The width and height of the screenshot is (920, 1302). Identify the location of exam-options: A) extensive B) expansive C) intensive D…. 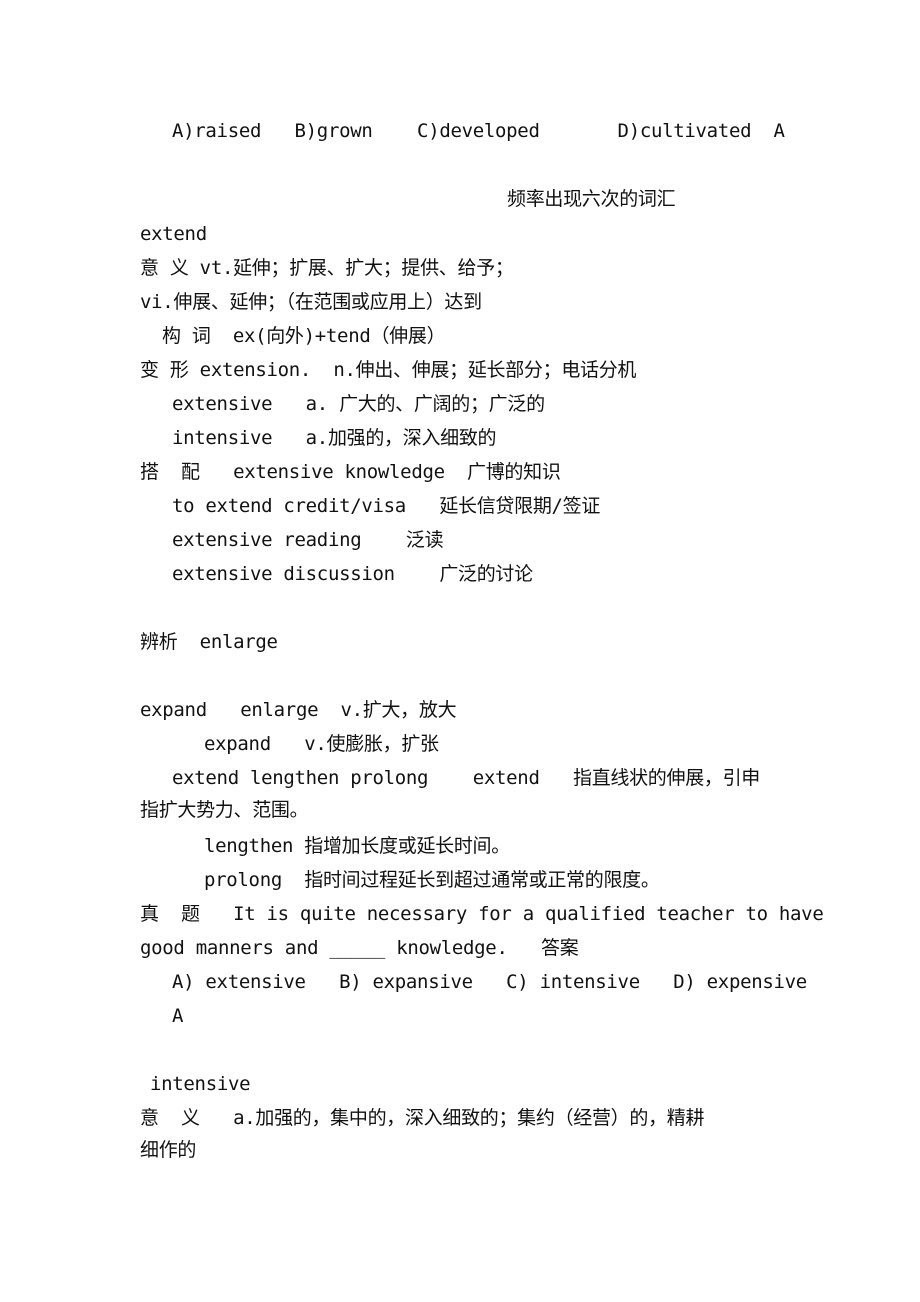
(489, 982).